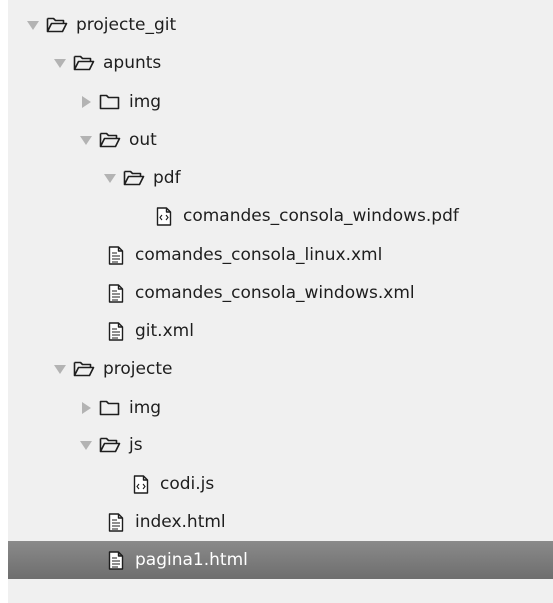 The image size is (553, 603). I want to click on tree-item-projecte: projecte, so click(280, 369).